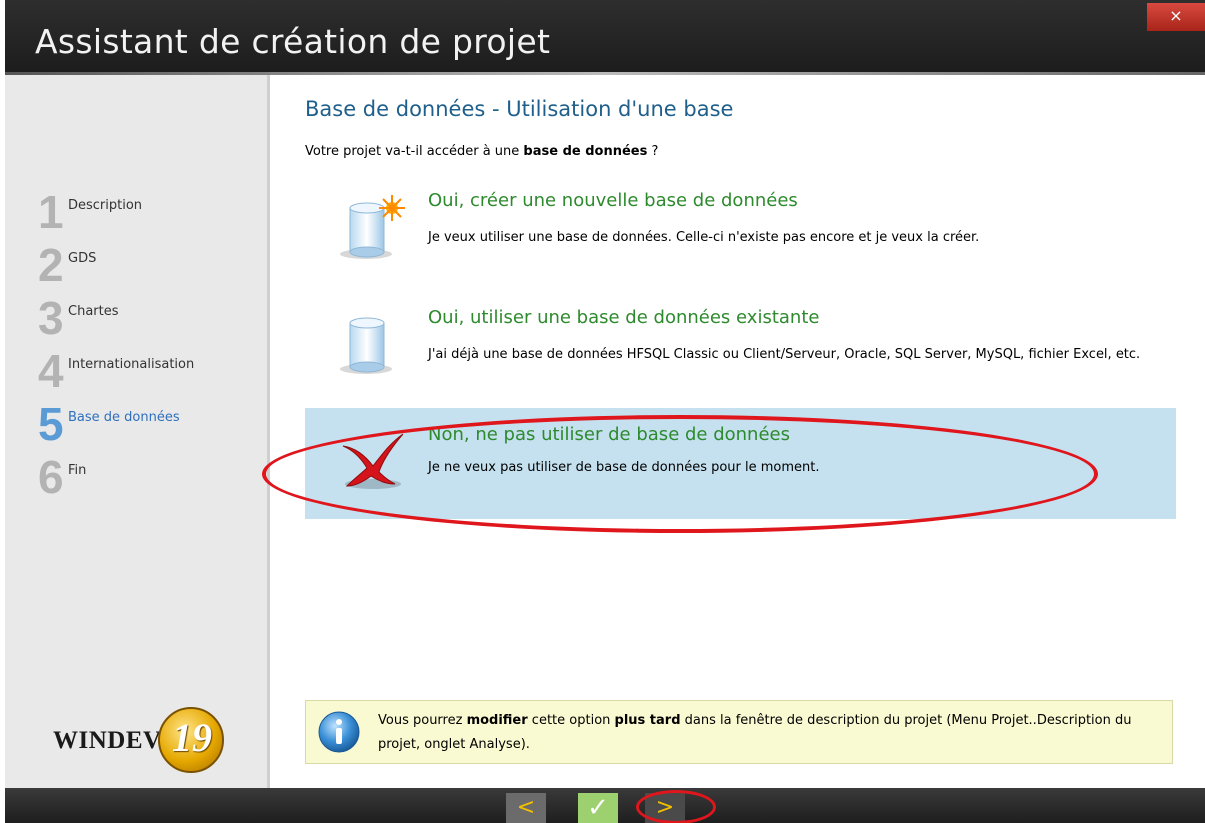 The height and width of the screenshot is (823, 1205). I want to click on step-number: 5, so click(51, 424).